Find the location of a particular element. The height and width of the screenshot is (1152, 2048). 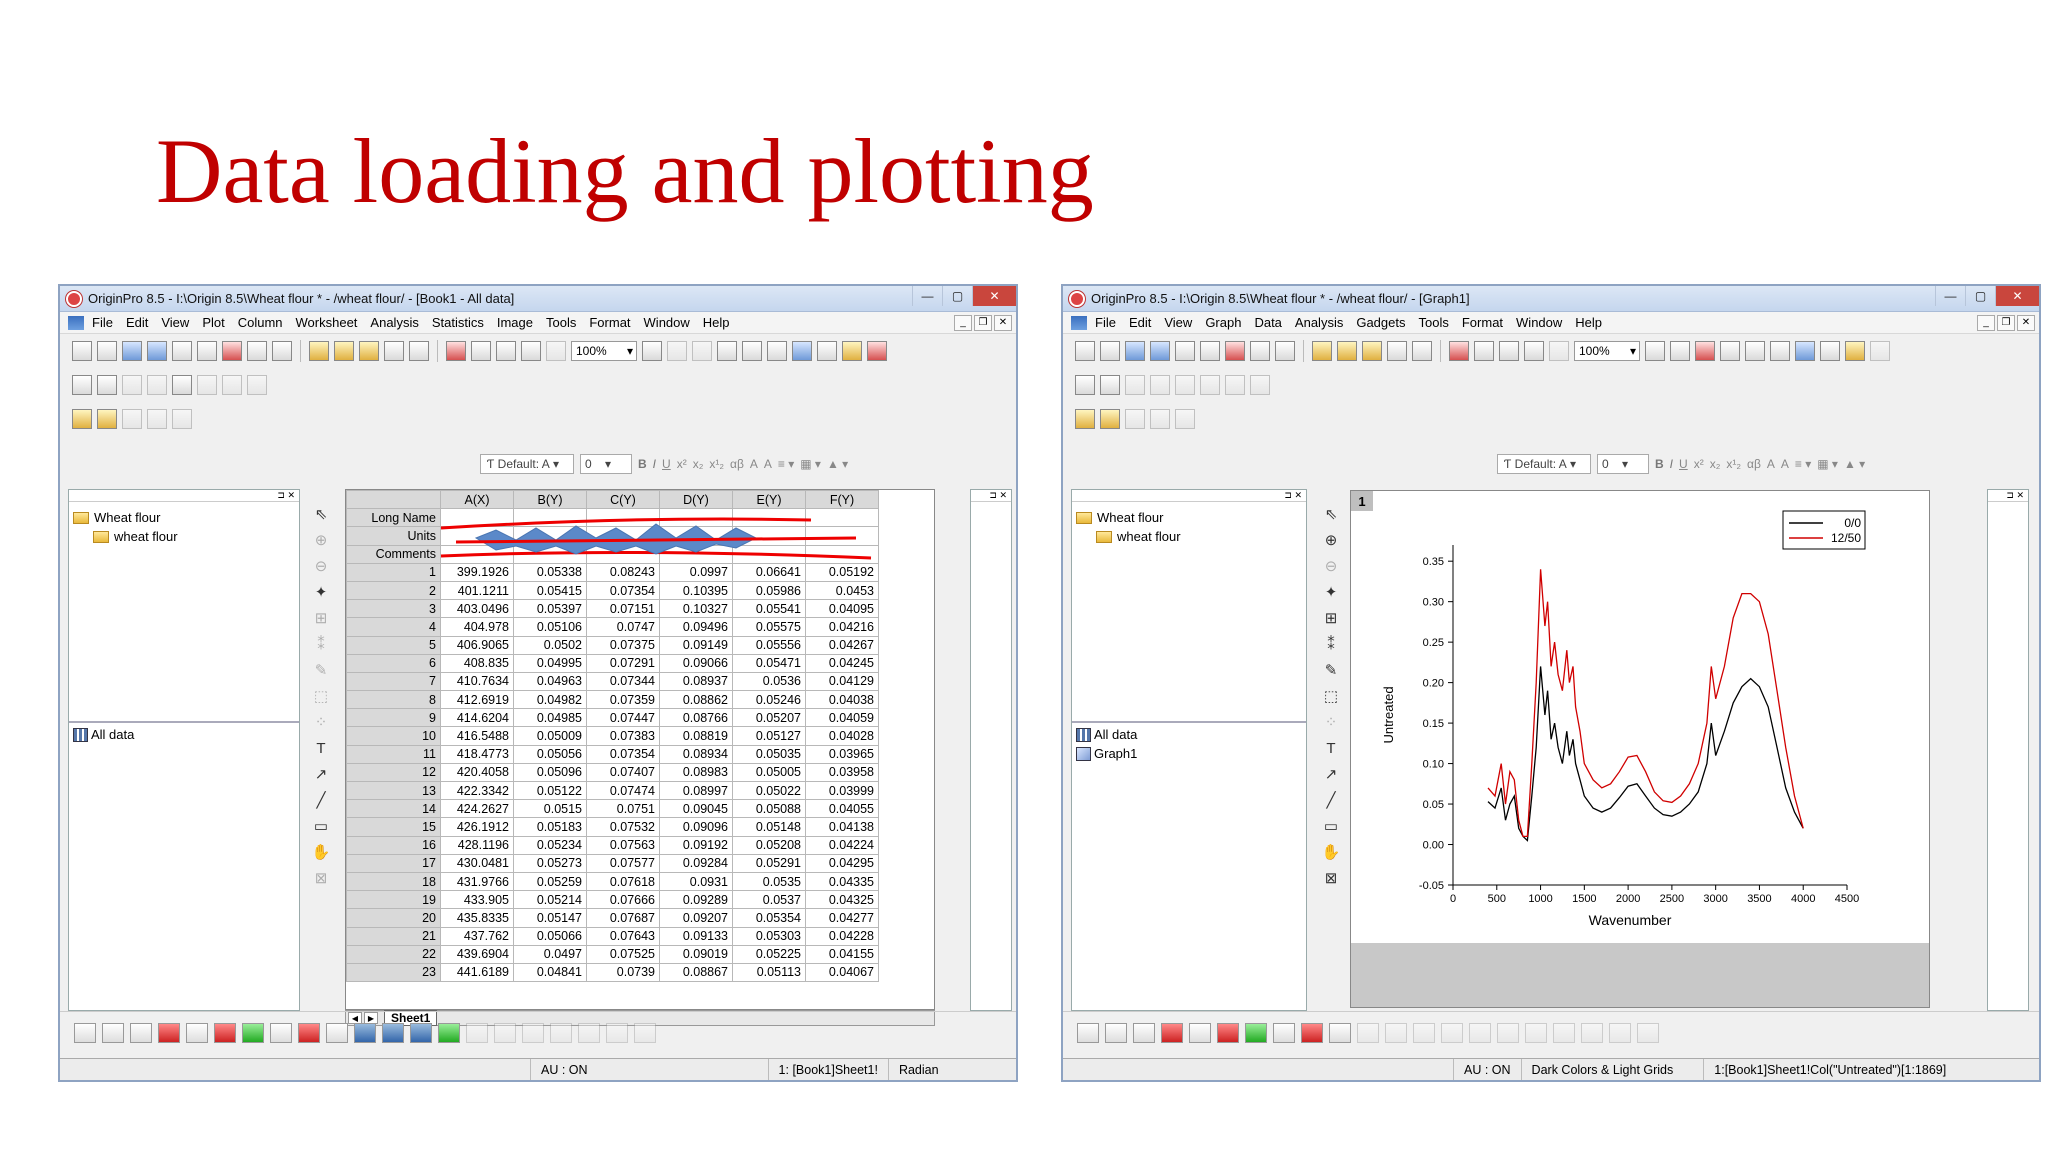

new-notes-icon is located at coordinates (1285, 351).